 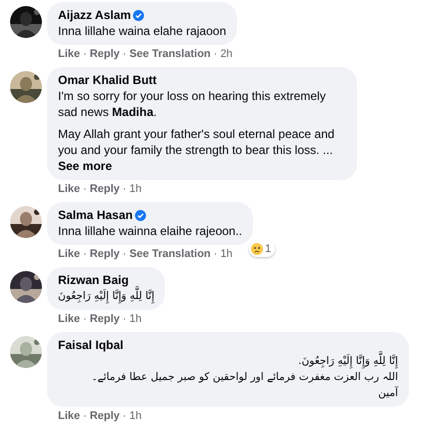 I want to click on reaction-badge: 1, so click(x=262, y=249).